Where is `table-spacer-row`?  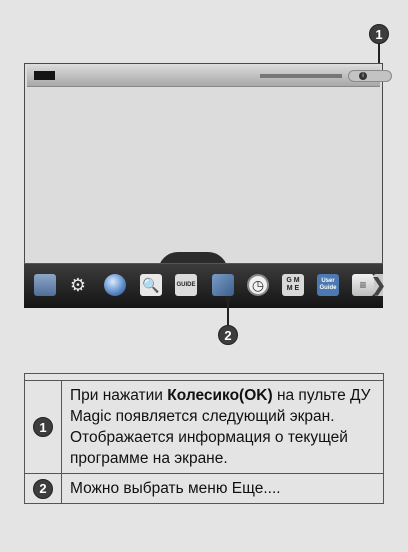
table-spacer-row is located at coordinates (204, 377).